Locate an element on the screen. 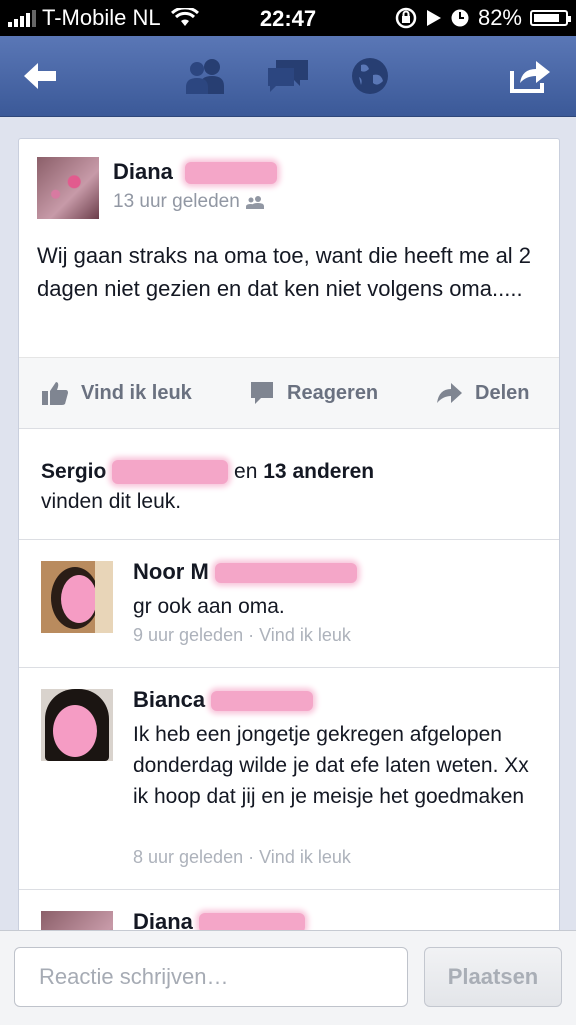 The image size is (576, 1025). comment-composer: Plaatsen is located at coordinates (288, 977).